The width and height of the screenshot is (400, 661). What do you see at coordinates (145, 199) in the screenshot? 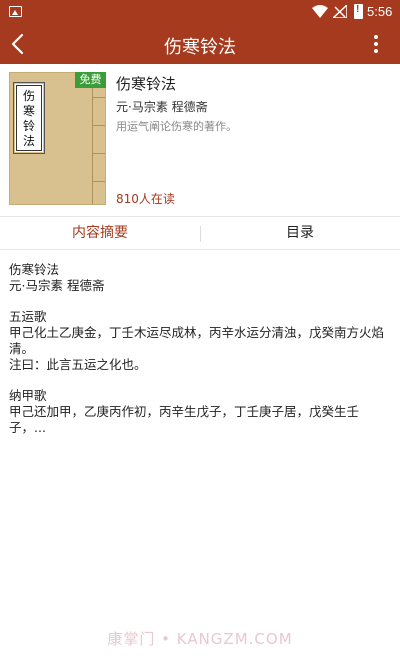
I see `reader-count: 810人在读` at bounding box center [145, 199].